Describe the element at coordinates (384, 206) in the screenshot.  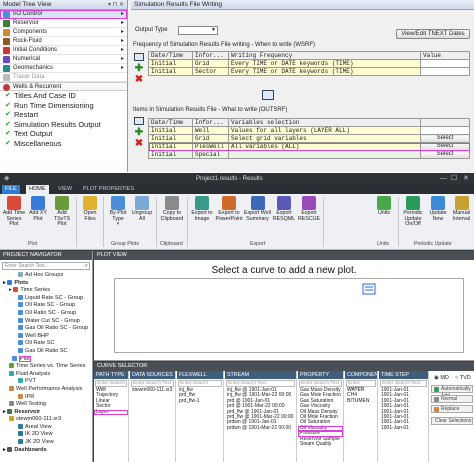
I see `units-button: Units` at that location.